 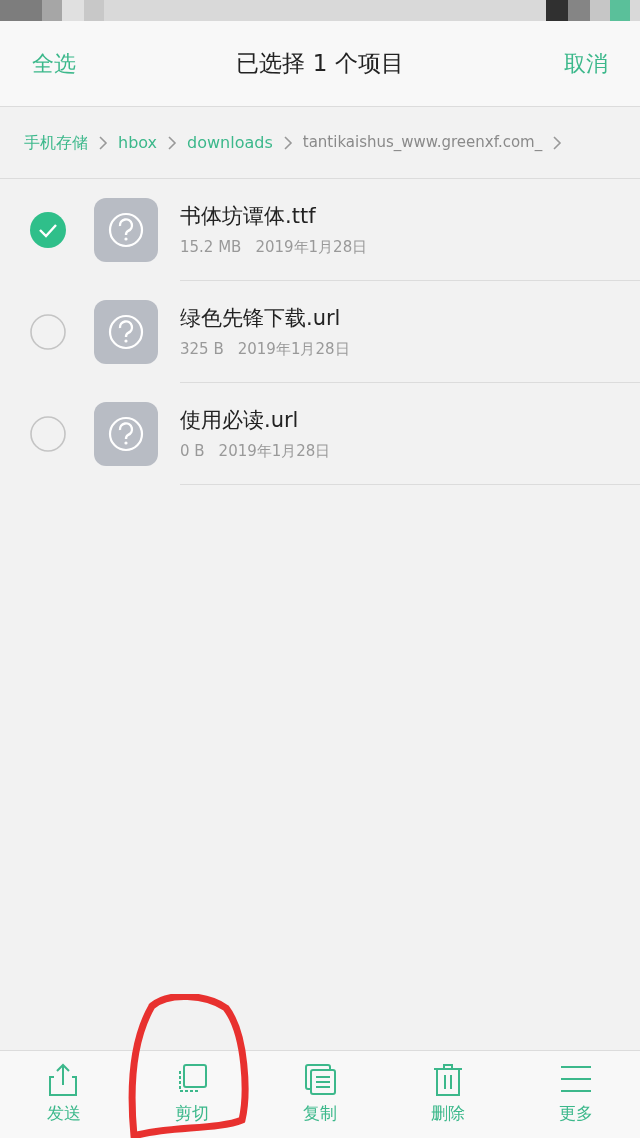 What do you see at coordinates (56, 142) in the screenshot?
I see `breadcrumb-item: 手机存储` at bounding box center [56, 142].